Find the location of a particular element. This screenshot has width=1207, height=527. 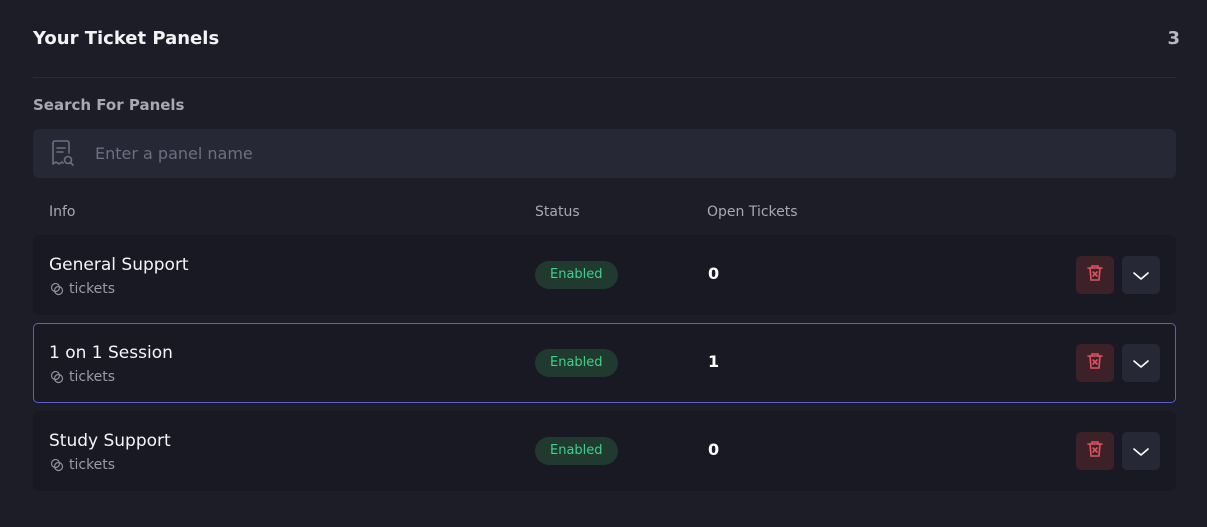

panel-row: Study Support tickets Enabled 0 is located at coordinates (604, 451).